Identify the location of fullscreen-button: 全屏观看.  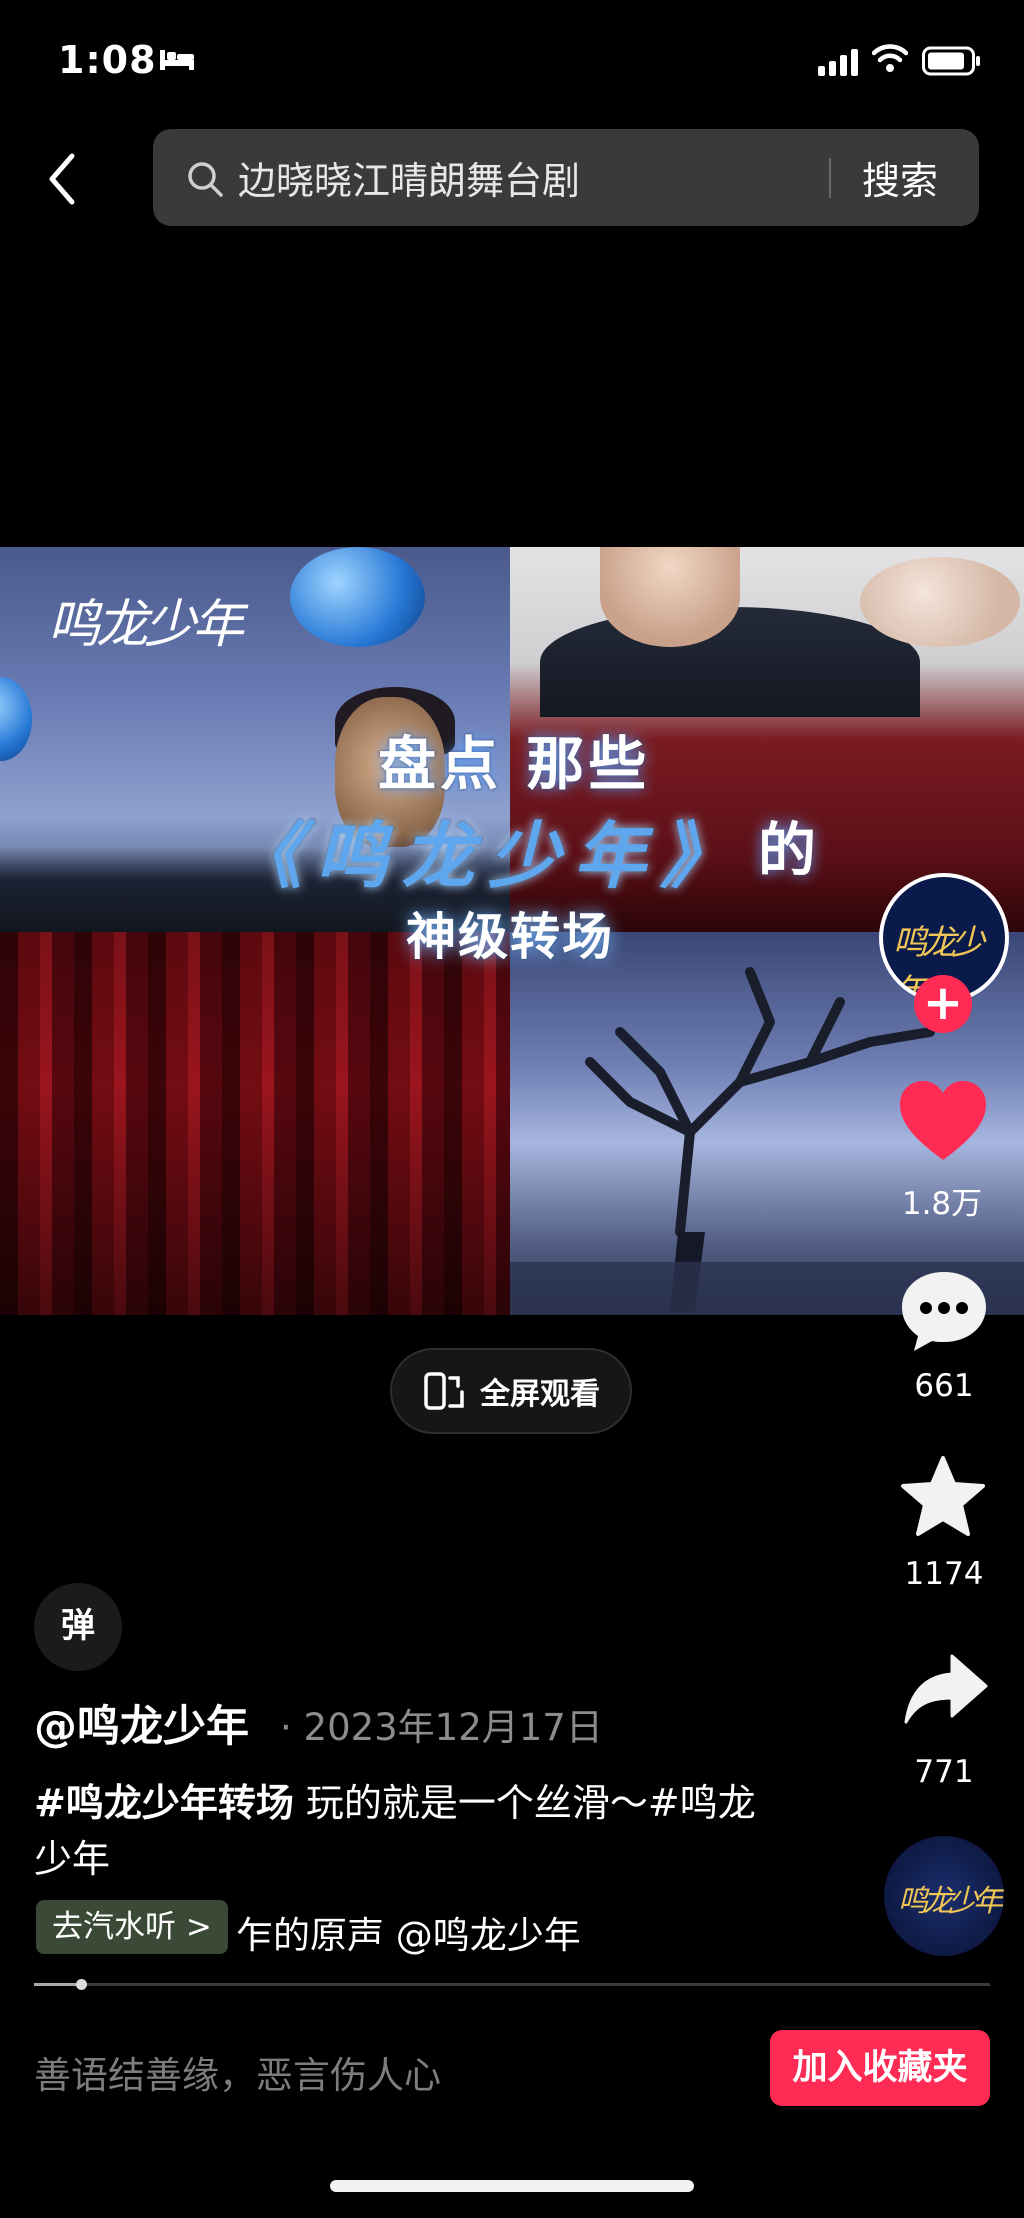
(511, 1391).